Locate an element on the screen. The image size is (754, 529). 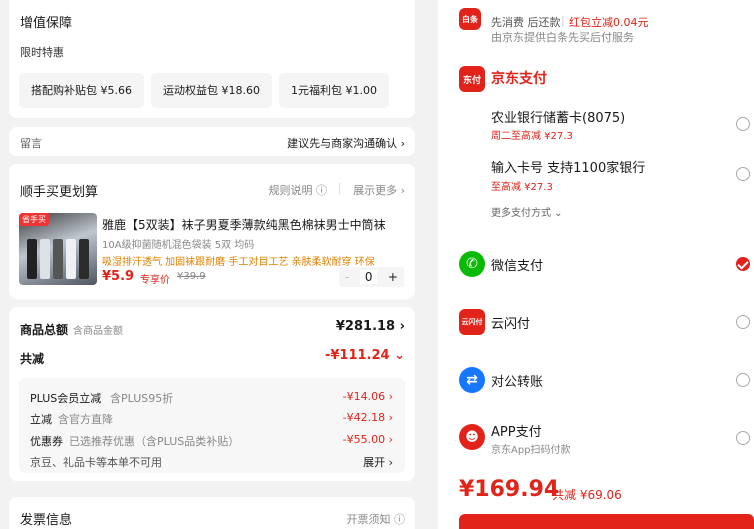
product-original-price: ¥39.9 is located at coordinates (191, 276).